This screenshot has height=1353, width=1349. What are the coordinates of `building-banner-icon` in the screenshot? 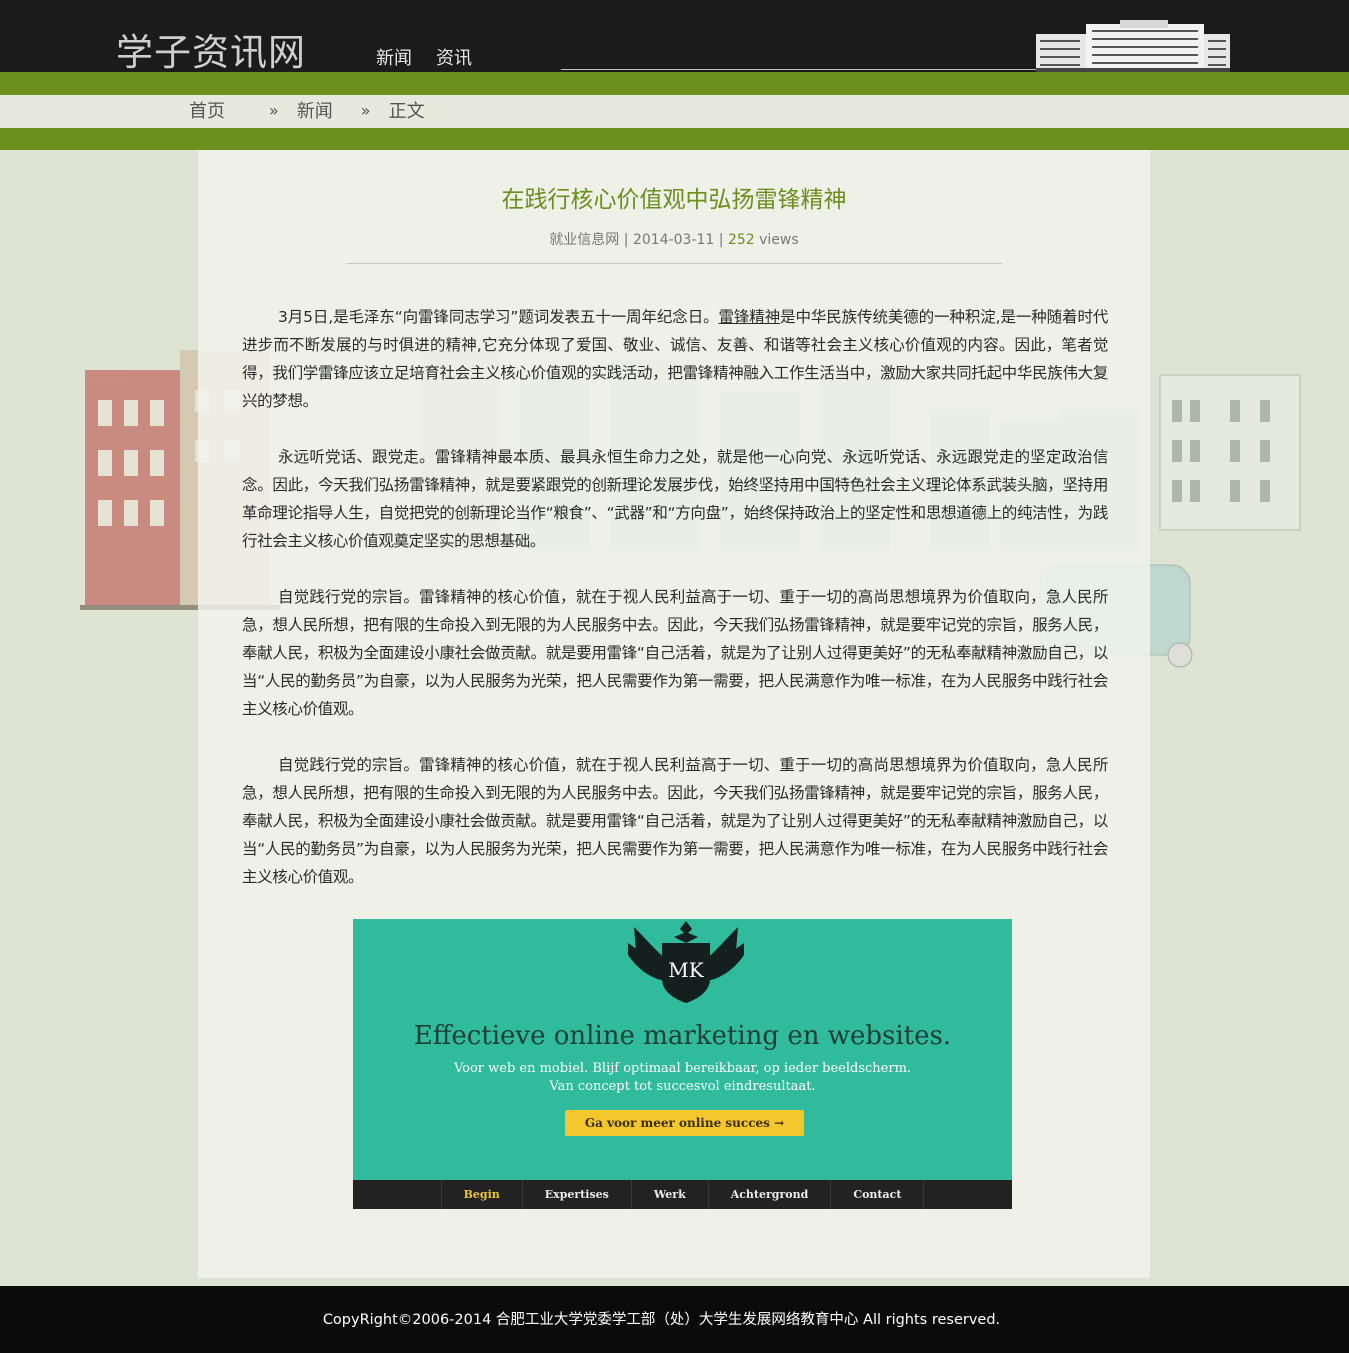 It's located at (1133, 46).